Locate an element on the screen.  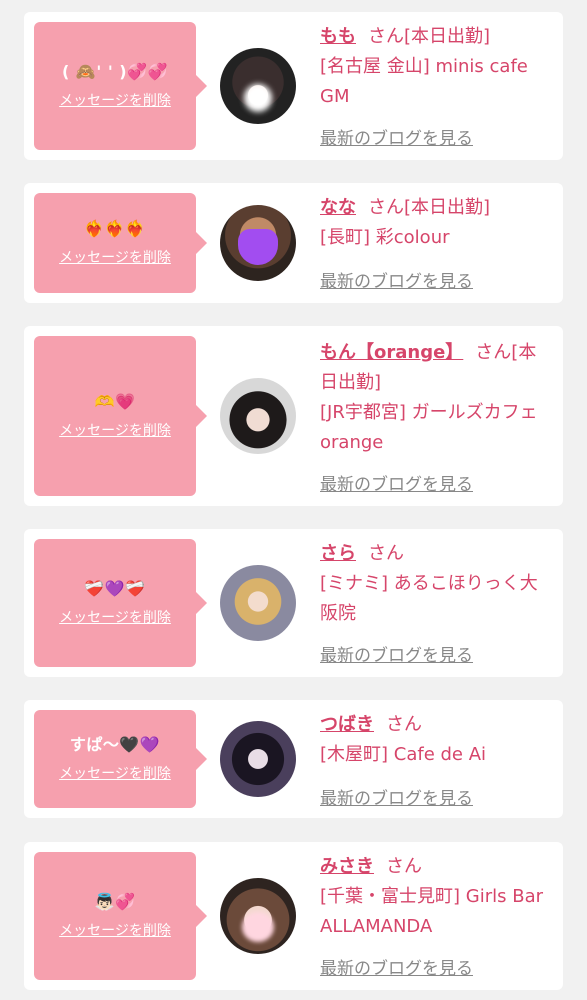
message-text: 👼🏻💞 is located at coordinates (115, 901).